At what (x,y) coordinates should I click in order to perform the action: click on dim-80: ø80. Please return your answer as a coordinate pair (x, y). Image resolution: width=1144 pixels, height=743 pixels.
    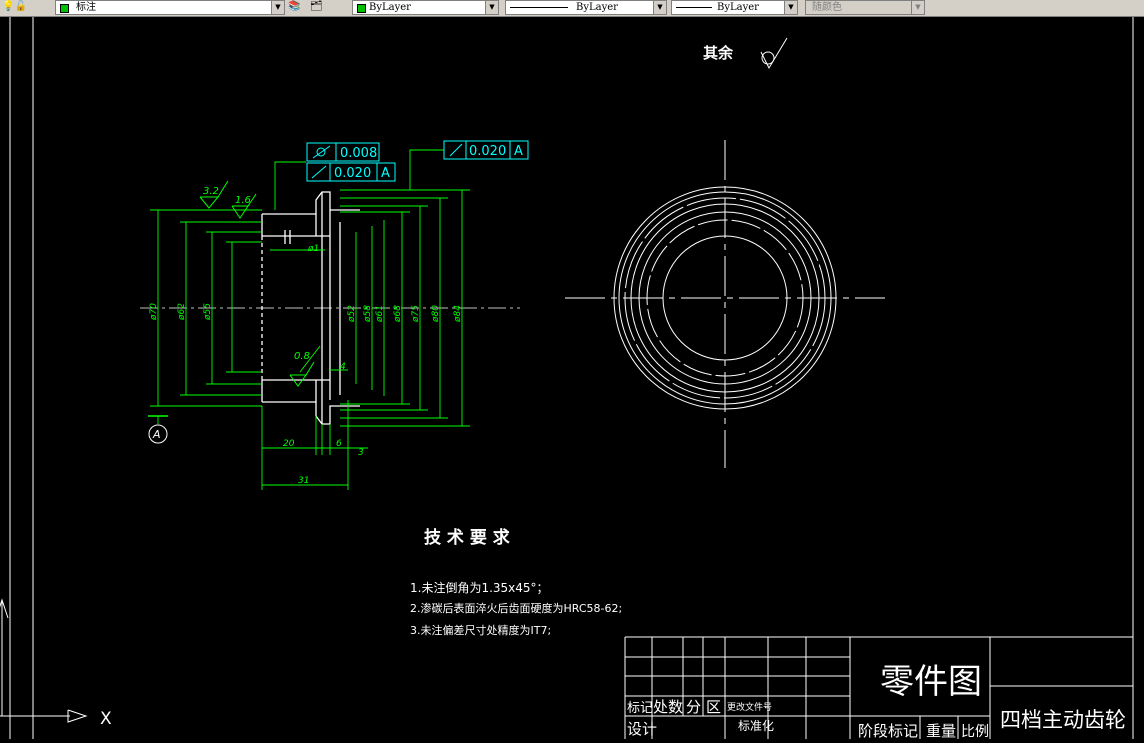
    Looking at the image, I should click on (436, 314).